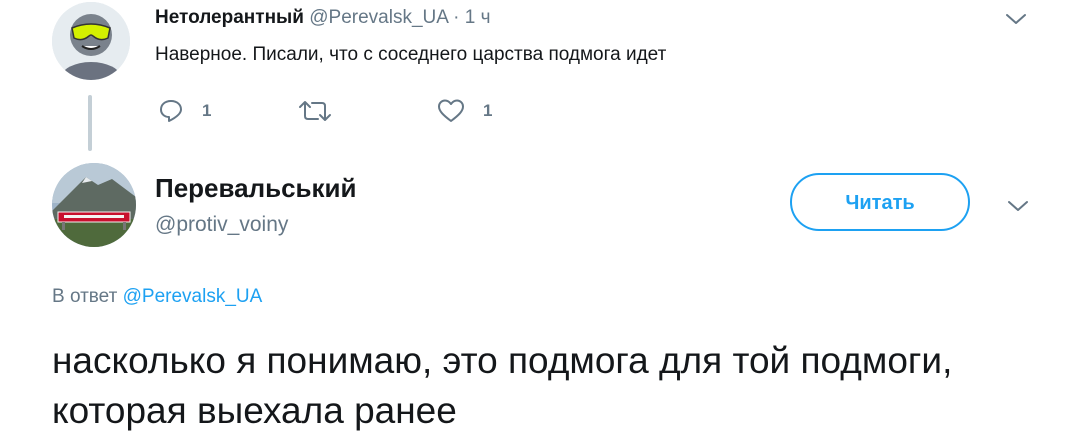 The height and width of the screenshot is (444, 1080). What do you see at coordinates (256, 188) in the screenshot?
I see `main-author-name: Перевальський` at bounding box center [256, 188].